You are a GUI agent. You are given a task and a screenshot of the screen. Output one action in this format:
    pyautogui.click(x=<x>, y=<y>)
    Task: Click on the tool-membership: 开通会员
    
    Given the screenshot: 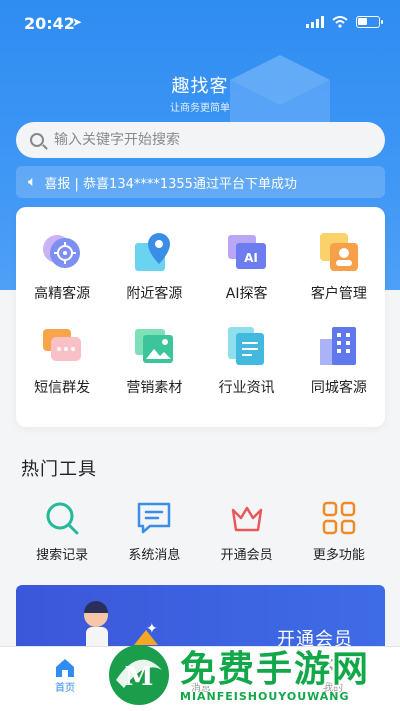 What is the action you would take?
    pyautogui.click(x=247, y=531)
    